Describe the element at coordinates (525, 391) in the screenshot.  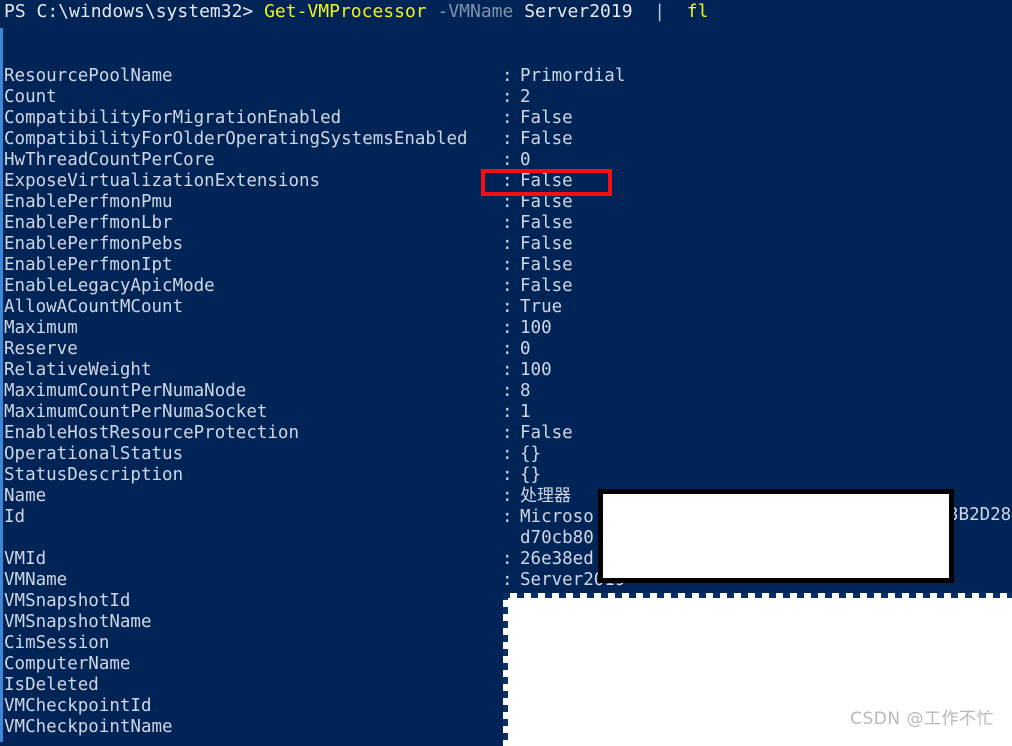
I see `property-value: 8` at that location.